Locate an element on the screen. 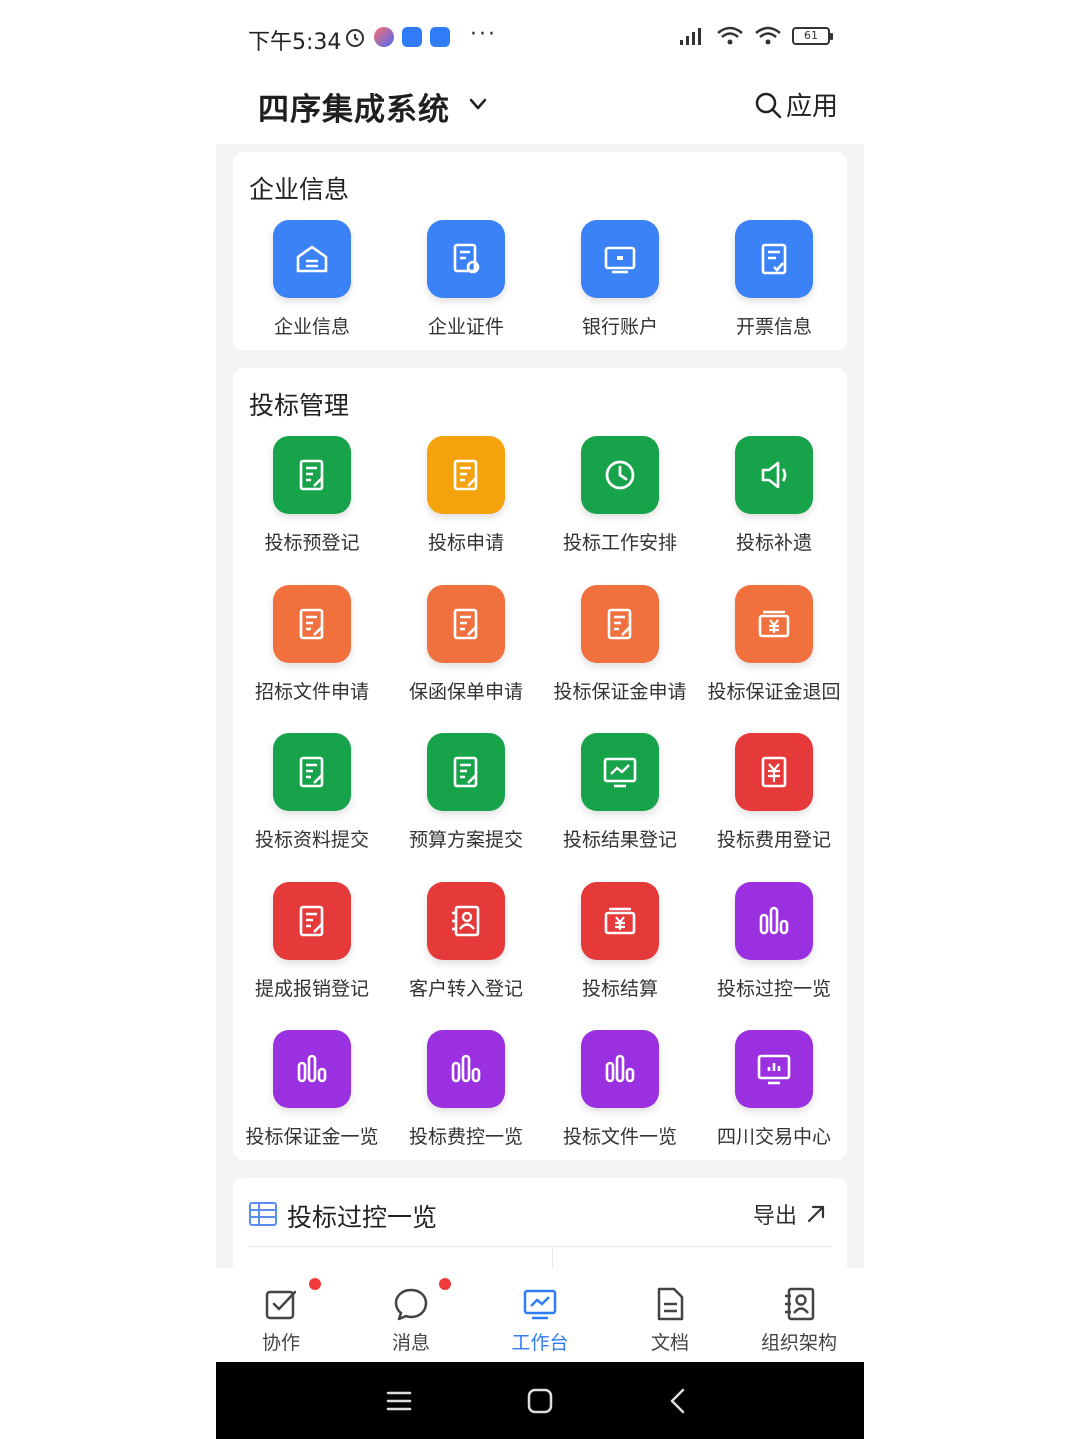 The image size is (1080, 1439). bidding-app-item: 投标费控一览 is located at coordinates (466, 1095).